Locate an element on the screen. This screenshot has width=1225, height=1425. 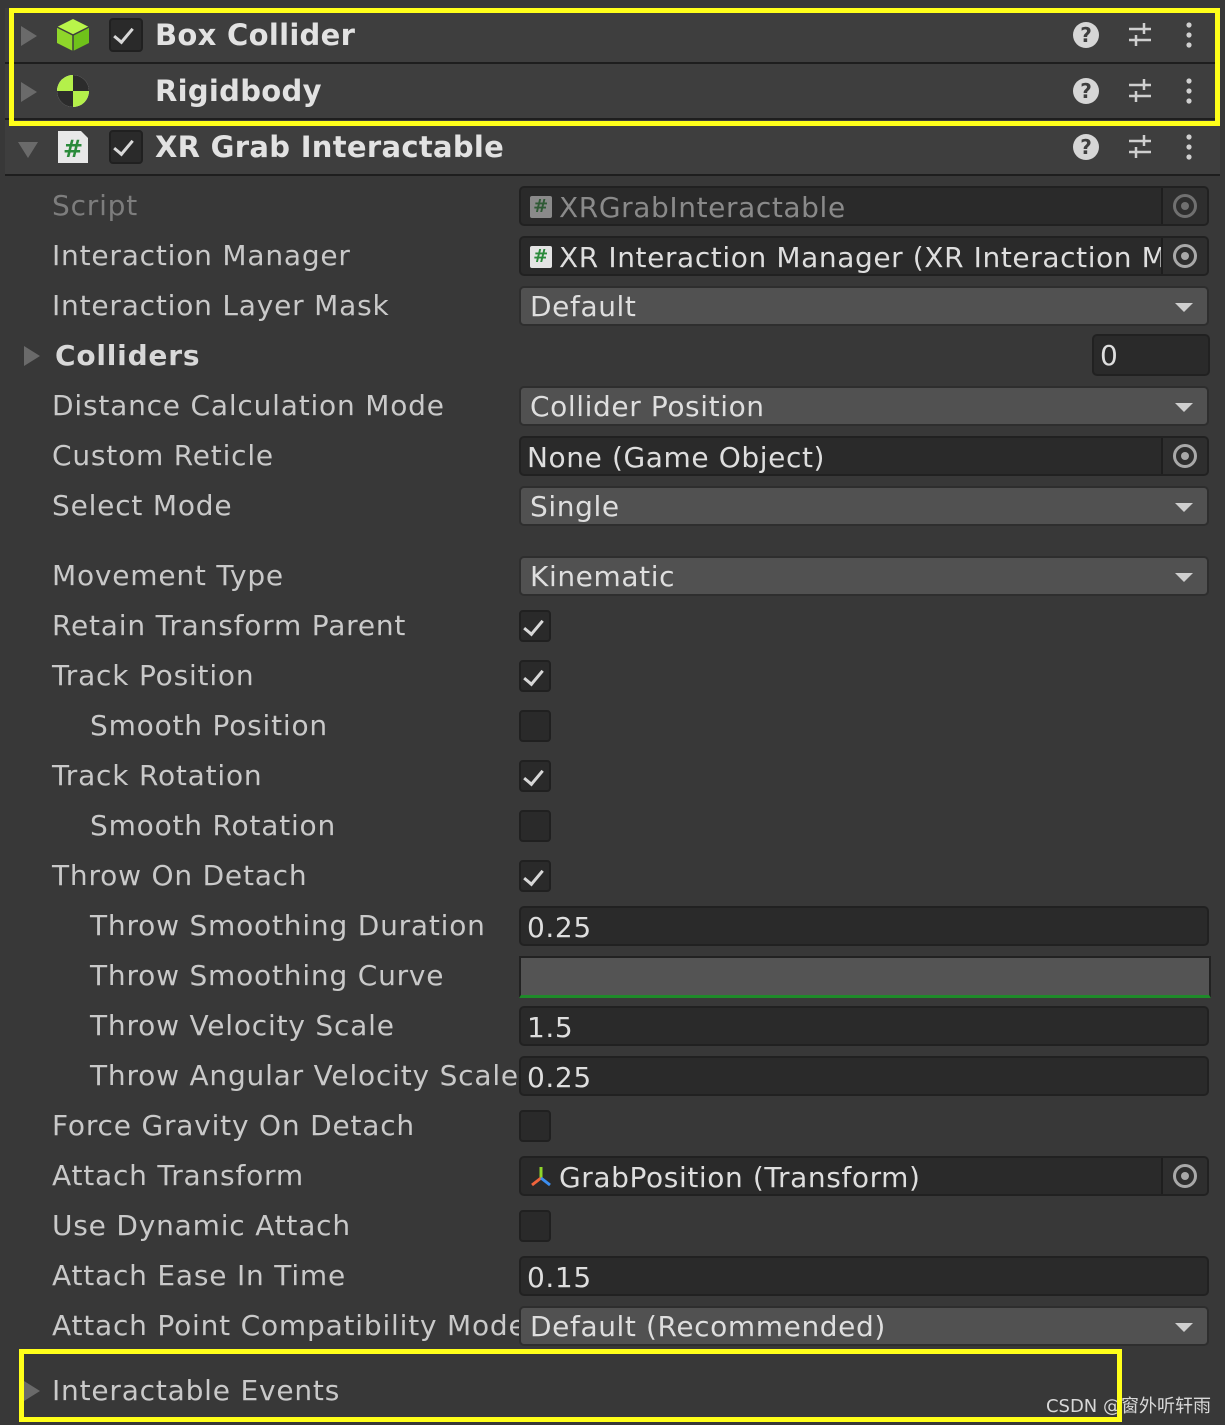
xr-grab-interactable-header: # XR Grab Interactable ? is located at coordinates (612, 148).